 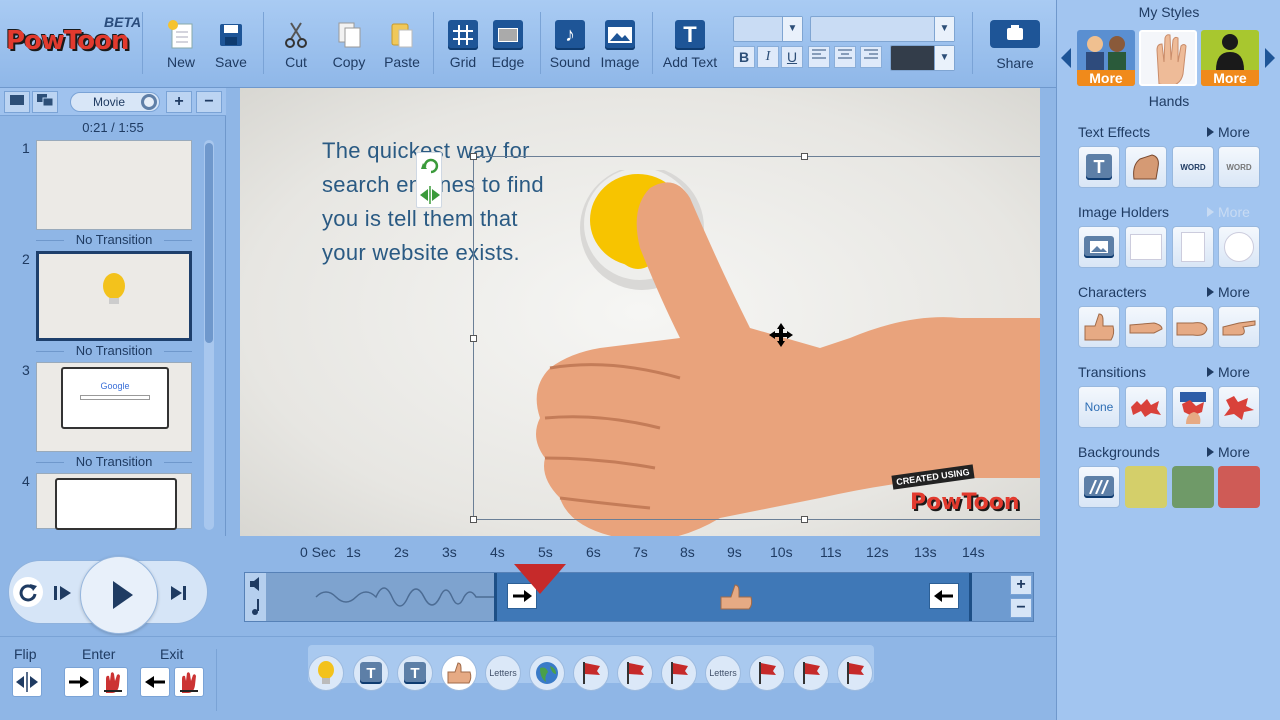 What do you see at coordinates (768, 29) in the screenshot?
I see `font-size-select: ▼` at bounding box center [768, 29].